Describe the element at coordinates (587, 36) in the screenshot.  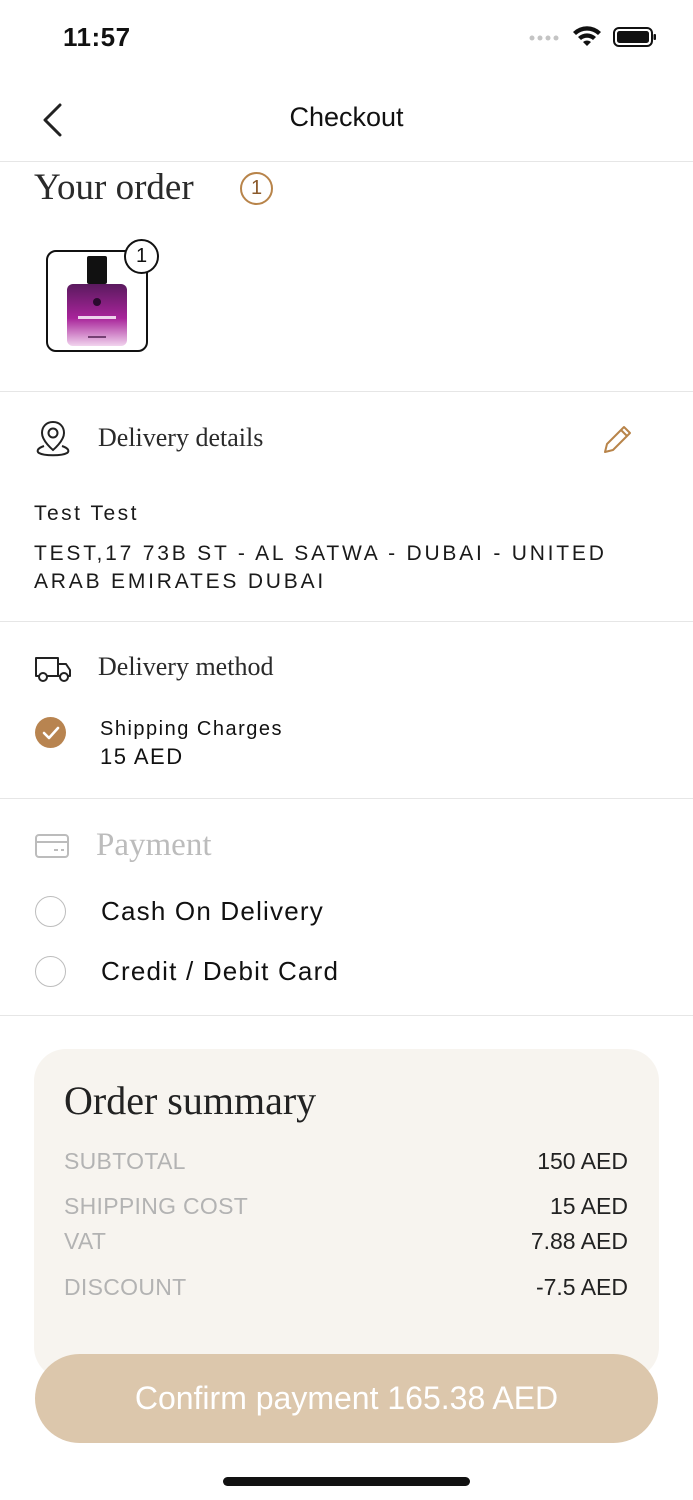
I see `wifi-icon` at that location.